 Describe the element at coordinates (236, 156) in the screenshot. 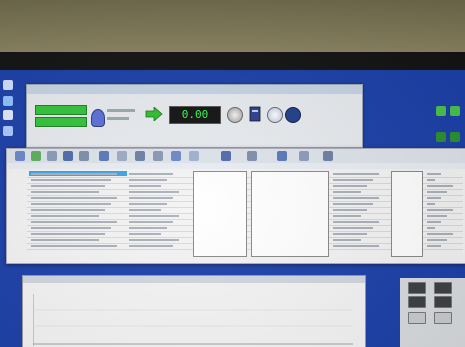

I see `spreadsheet-toolbar` at that location.